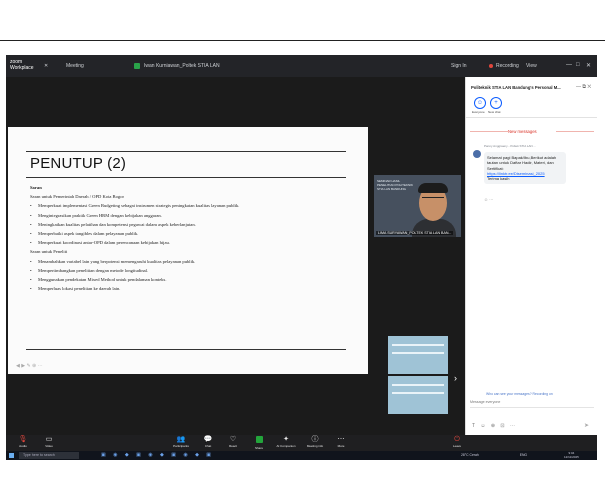 The width and height of the screenshot is (605, 491). What do you see at coordinates (522, 131) in the screenshot?
I see `new-messages-label: New messages` at bounding box center [522, 131].